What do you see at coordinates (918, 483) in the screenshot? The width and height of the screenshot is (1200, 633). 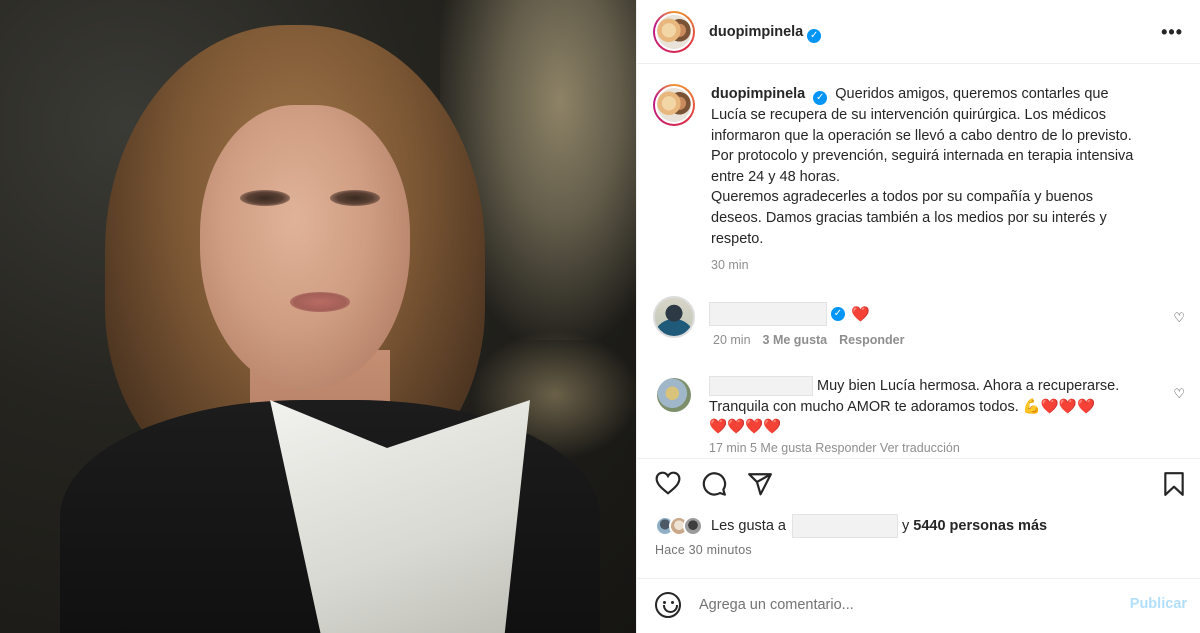 I see `action-bar` at bounding box center [918, 483].